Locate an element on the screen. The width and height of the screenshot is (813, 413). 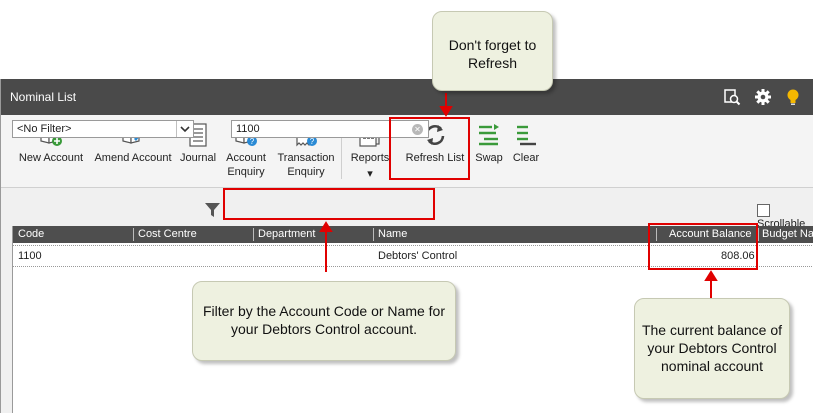
refresh-callout-text: Don't forget to Refresh is located at coordinates (492, 54).